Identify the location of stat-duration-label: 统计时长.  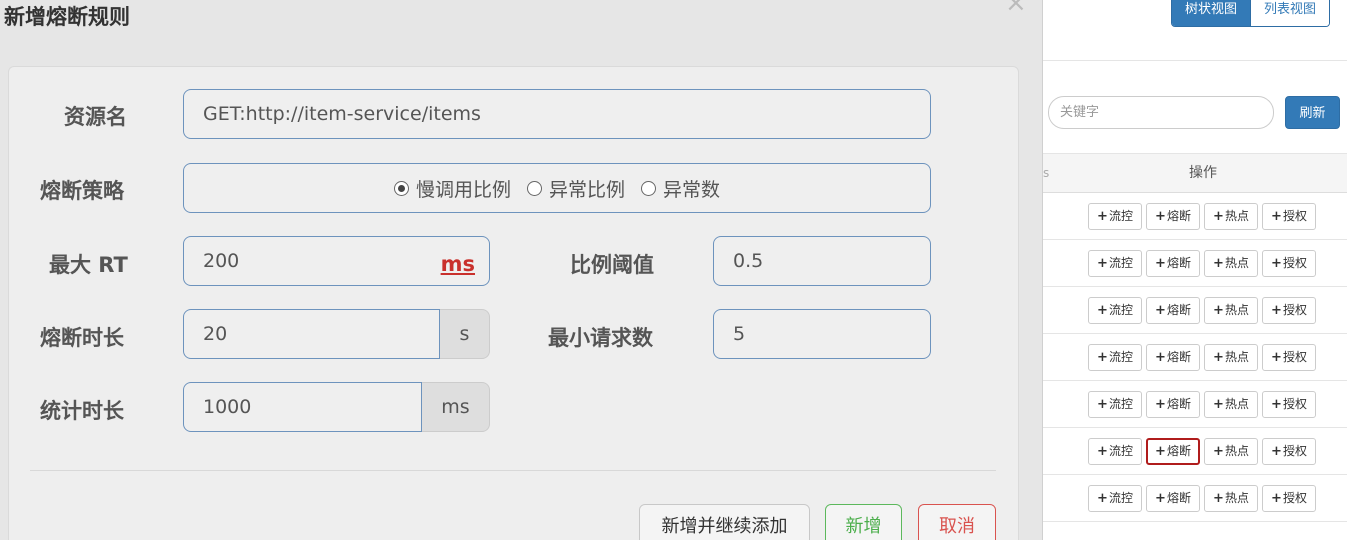
(82, 411).